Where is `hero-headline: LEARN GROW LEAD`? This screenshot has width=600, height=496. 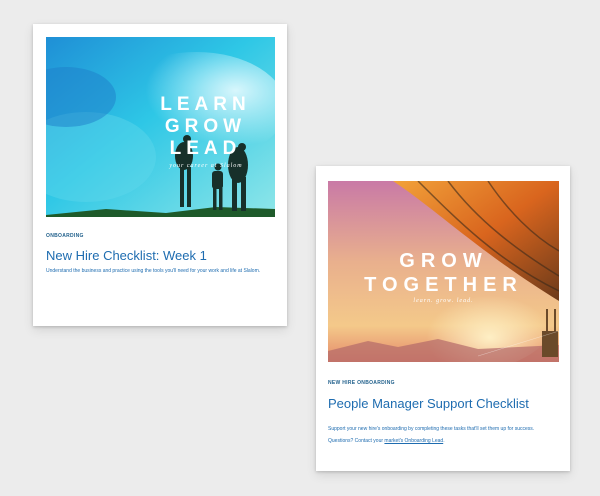 hero-headline: LEARN GROW LEAD is located at coordinates (190, 127).